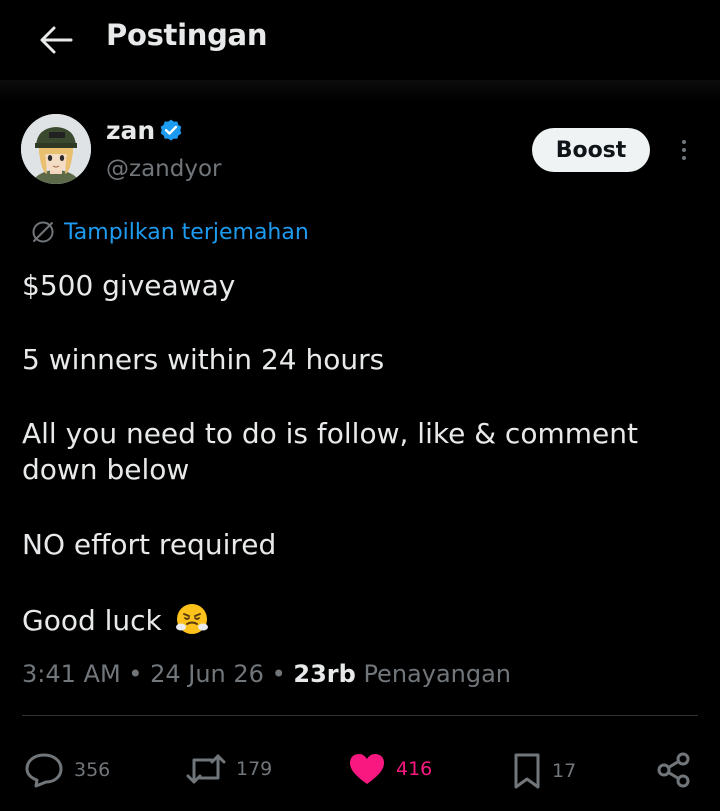 The height and width of the screenshot is (811, 720). I want to click on steam-face-emoji-icon, so click(191, 619).